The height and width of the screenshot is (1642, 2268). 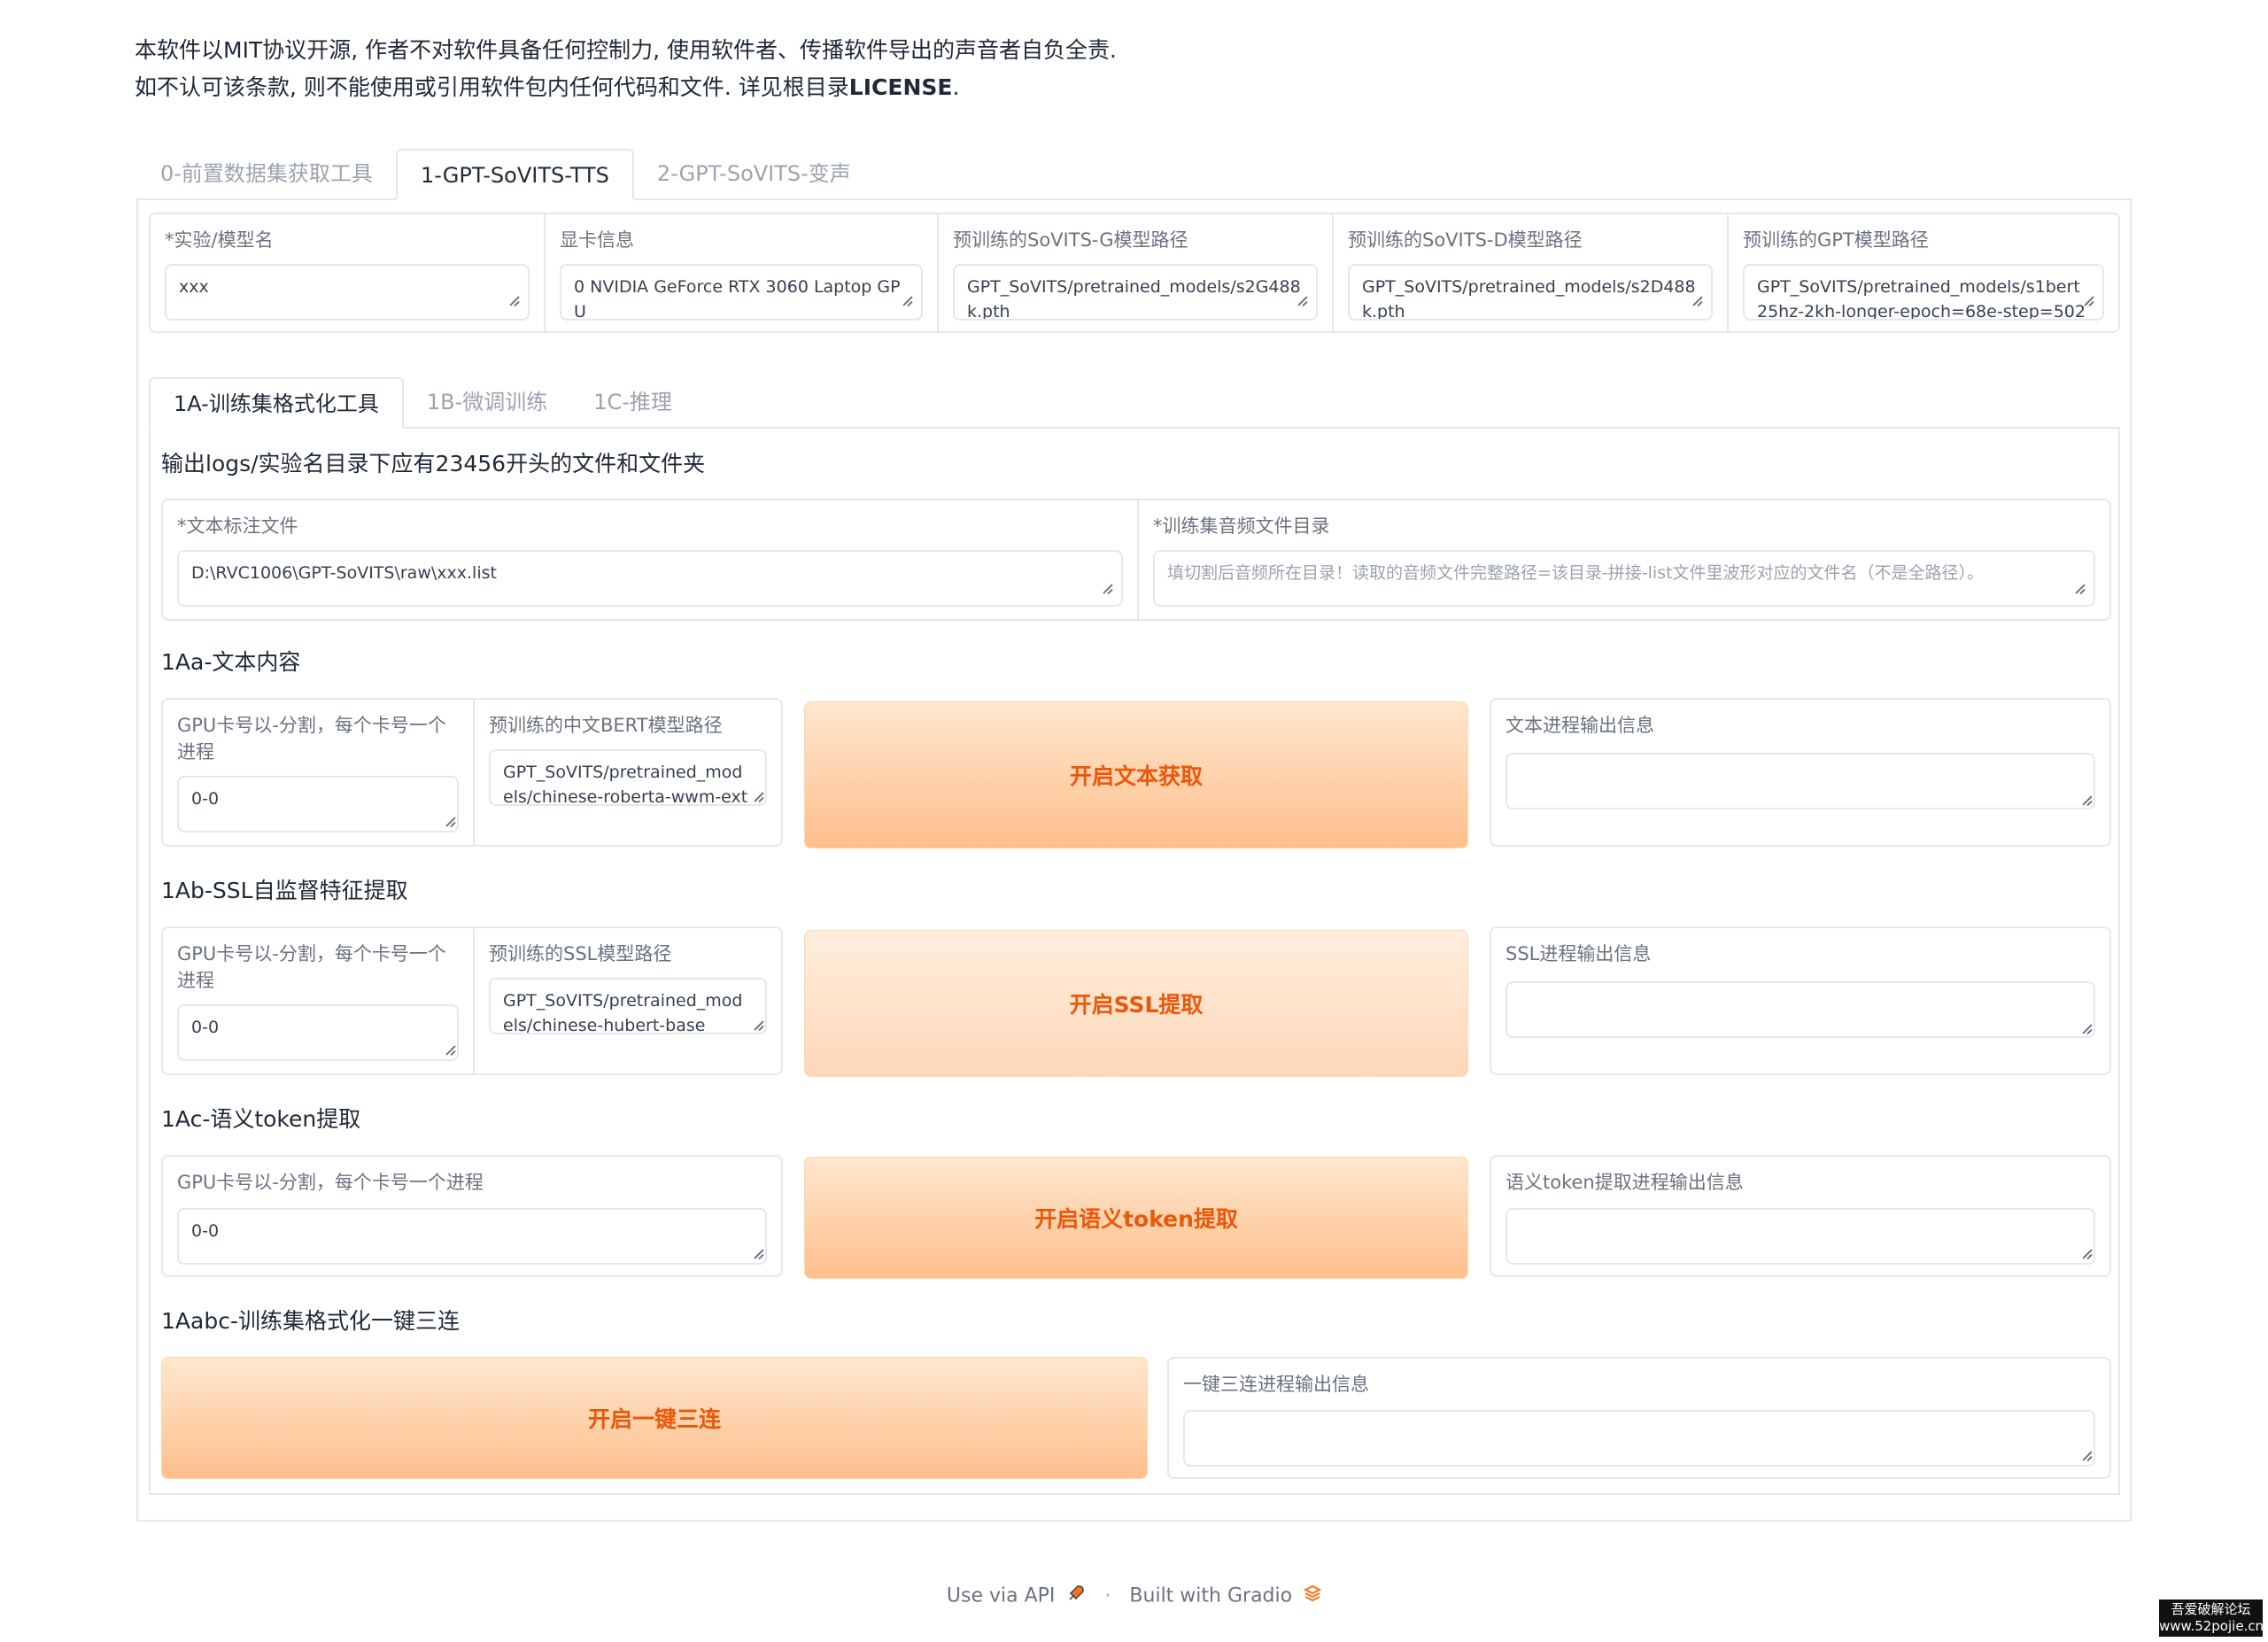 I want to click on tab-finetune: 1B-微调训练, so click(x=487, y=403).